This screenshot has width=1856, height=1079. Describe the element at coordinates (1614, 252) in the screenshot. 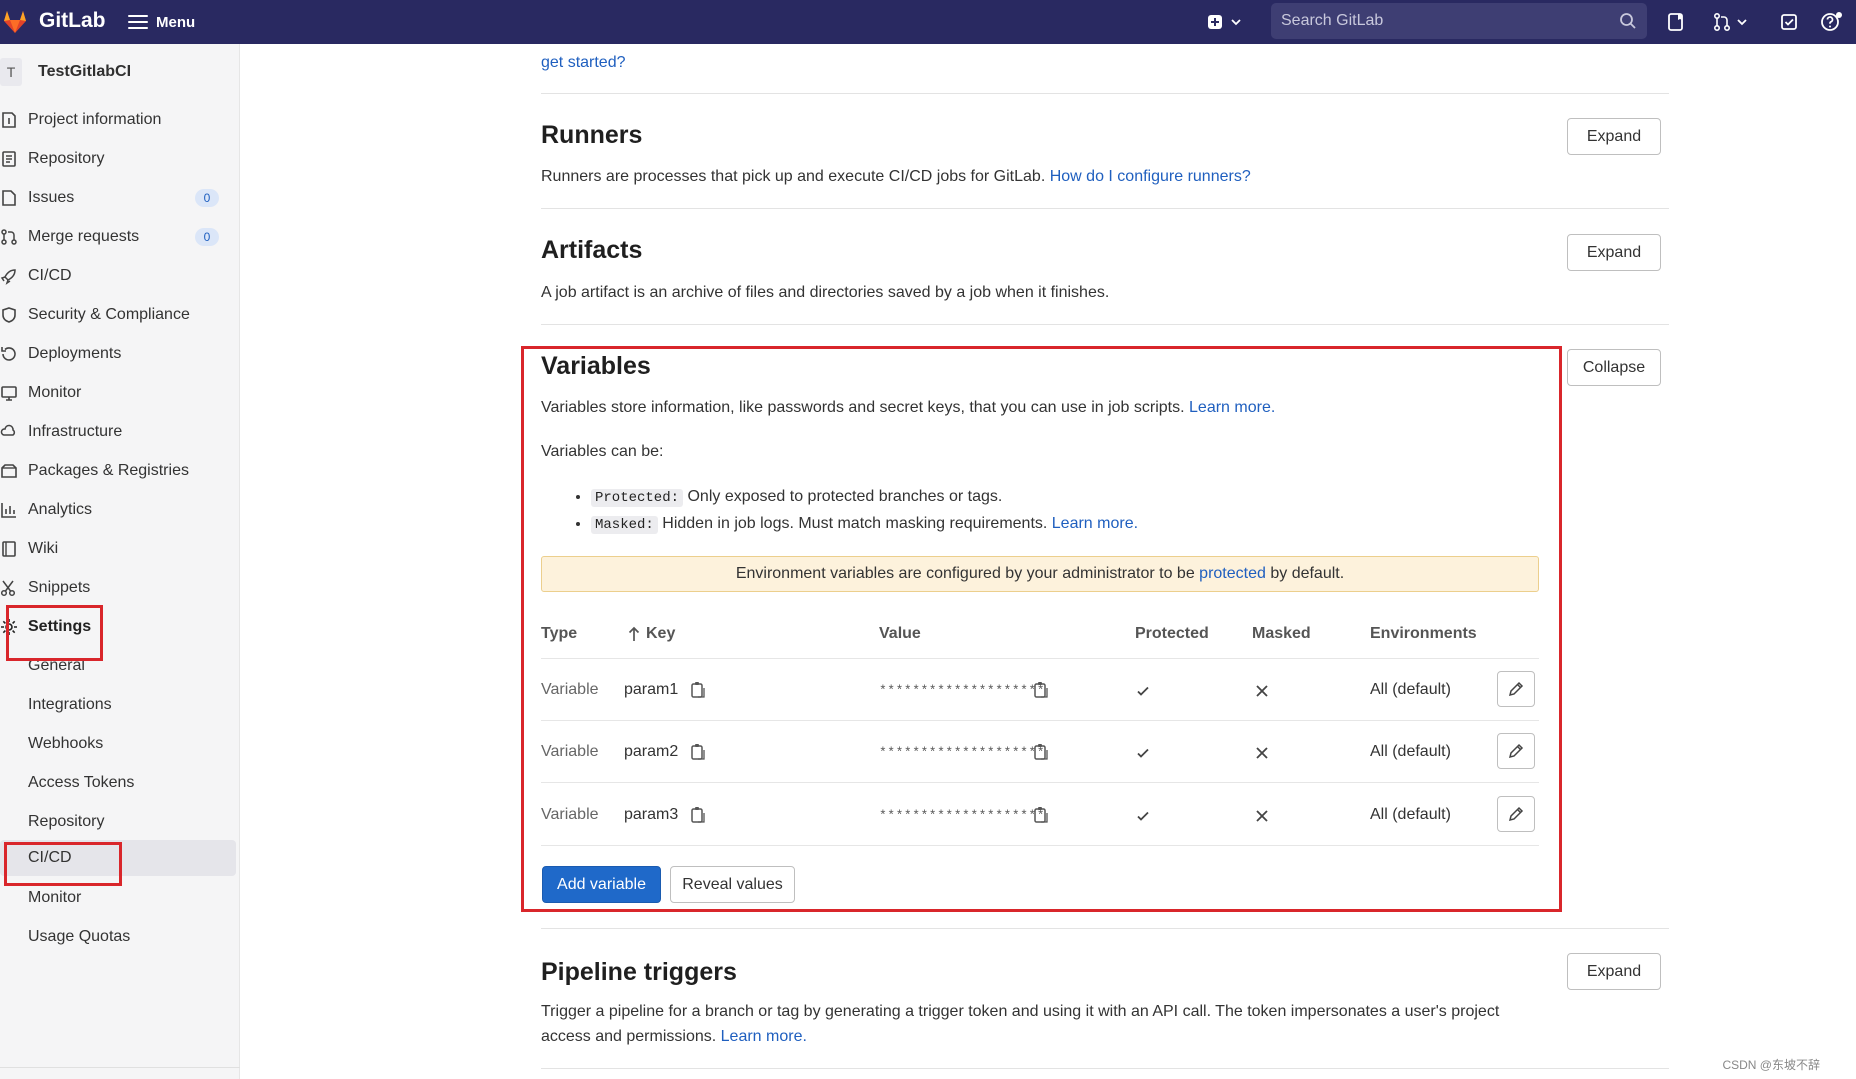

I see `artifacts-expand-button: Expand` at that location.